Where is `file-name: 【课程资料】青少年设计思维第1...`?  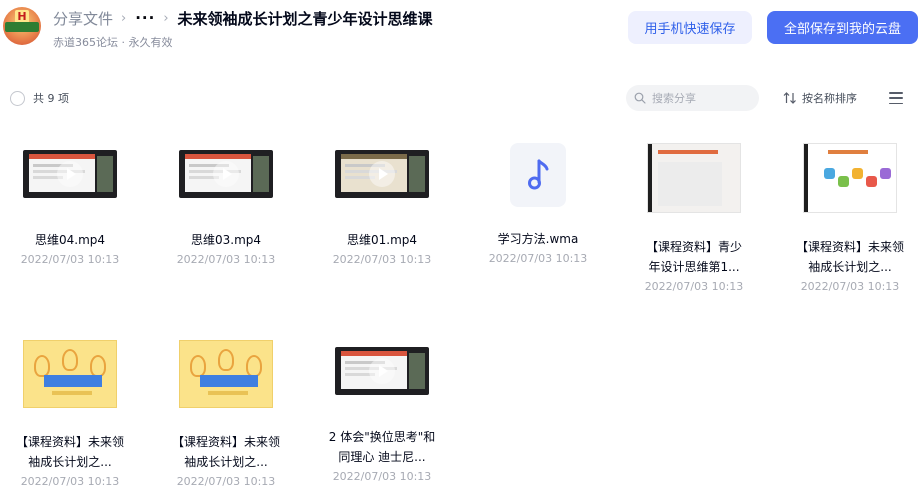 file-name: 【课程资料】青少年设计思维第1... is located at coordinates (693, 257).